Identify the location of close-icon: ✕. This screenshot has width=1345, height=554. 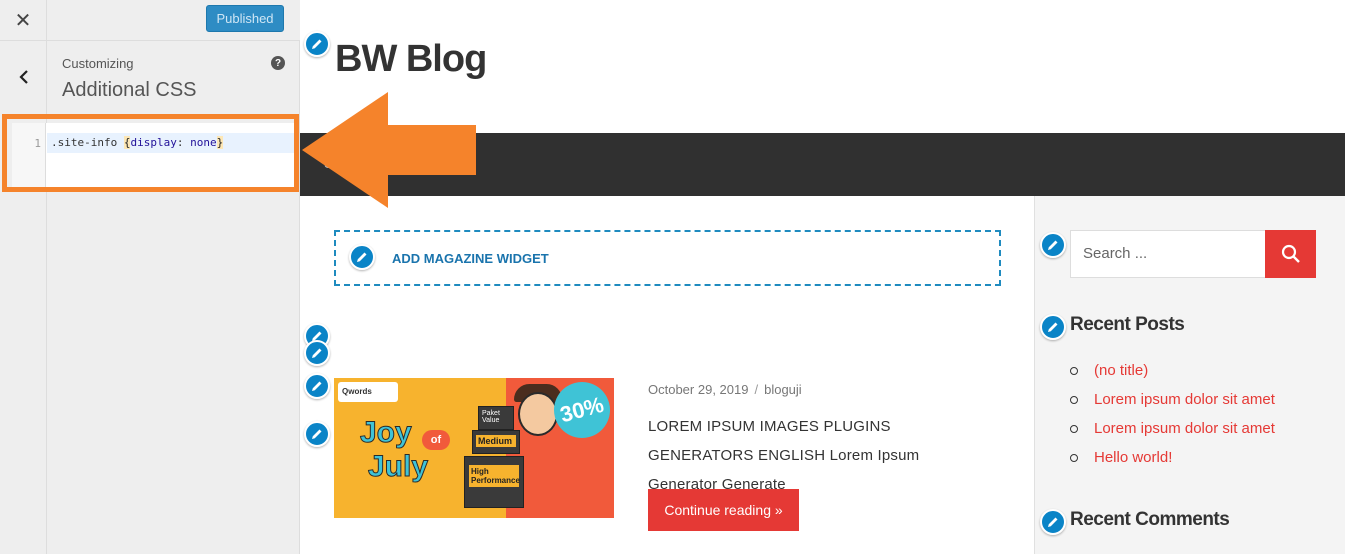
(23, 20).